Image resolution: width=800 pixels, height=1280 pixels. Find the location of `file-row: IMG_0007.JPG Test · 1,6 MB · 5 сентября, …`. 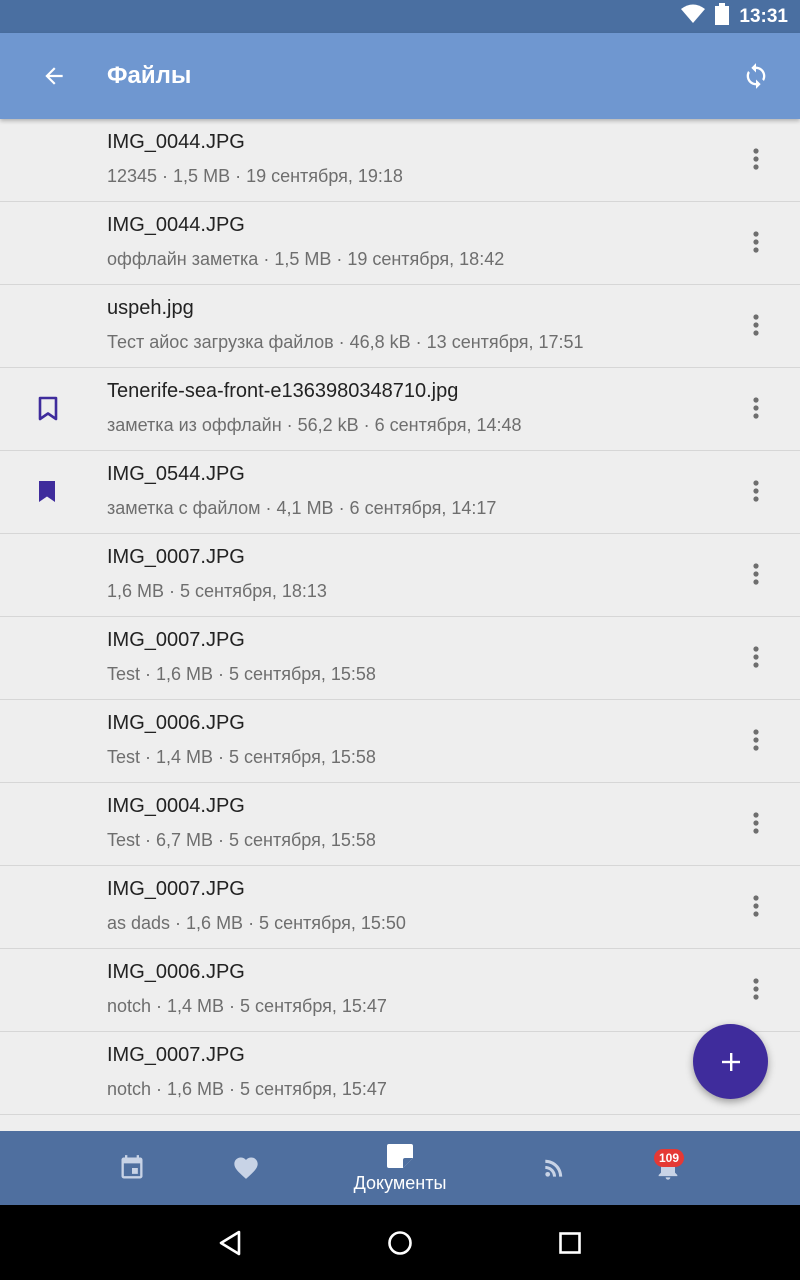

file-row: IMG_0007.JPG Test · 1,6 MB · 5 сентября, … is located at coordinates (400, 658).